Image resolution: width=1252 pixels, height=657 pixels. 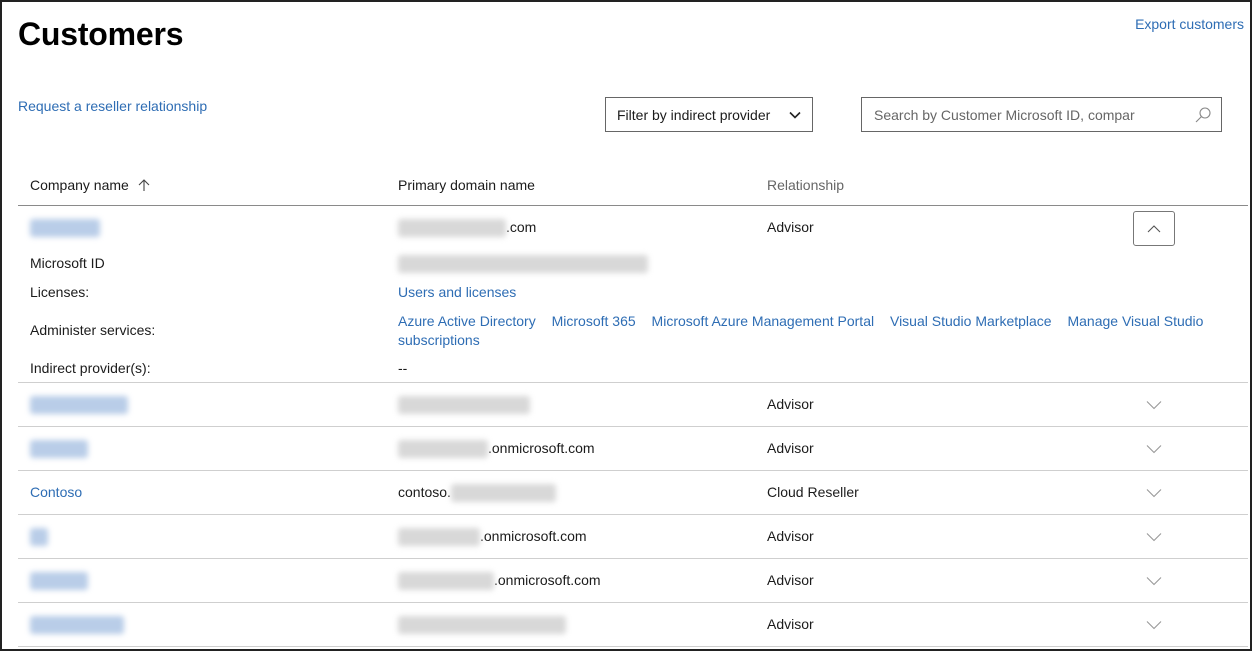 I want to click on filter-indirect-provider-dropdown: Filter by indirect provider, so click(x=709, y=114).